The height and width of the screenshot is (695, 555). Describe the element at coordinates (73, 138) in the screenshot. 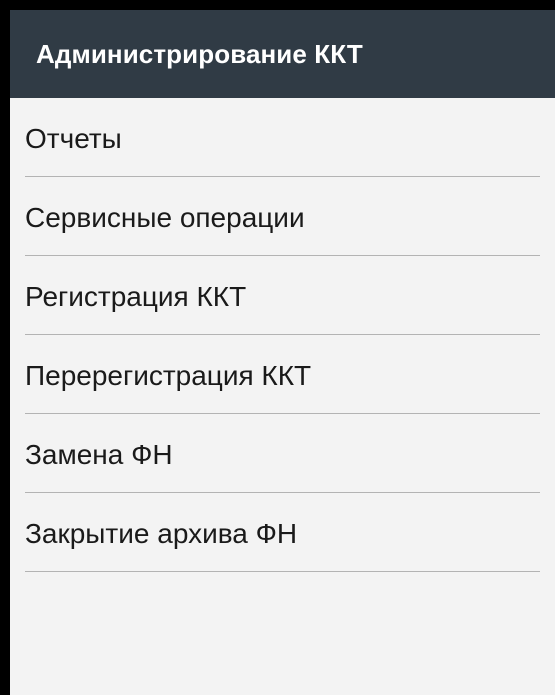

I see `menu-item-label: Отчеты` at that location.